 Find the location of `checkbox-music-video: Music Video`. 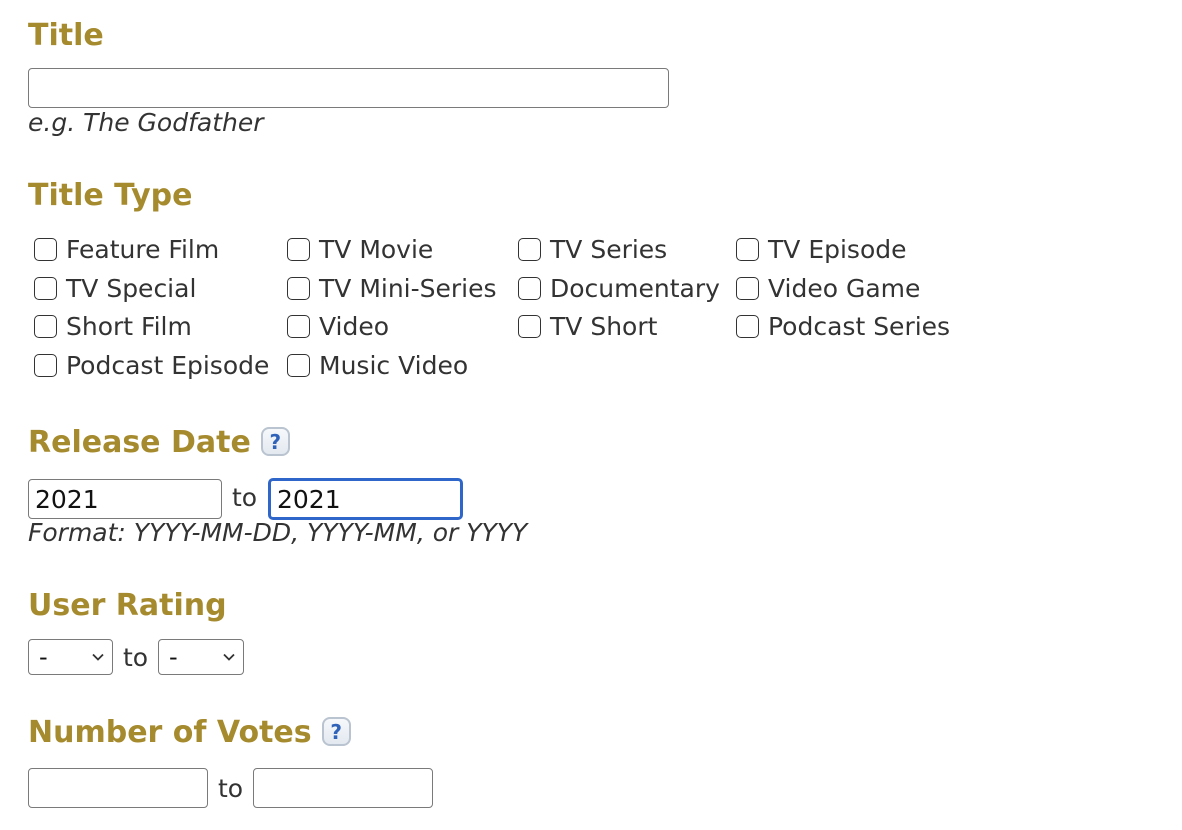

checkbox-music-video: Music Video is located at coordinates (377, 365).